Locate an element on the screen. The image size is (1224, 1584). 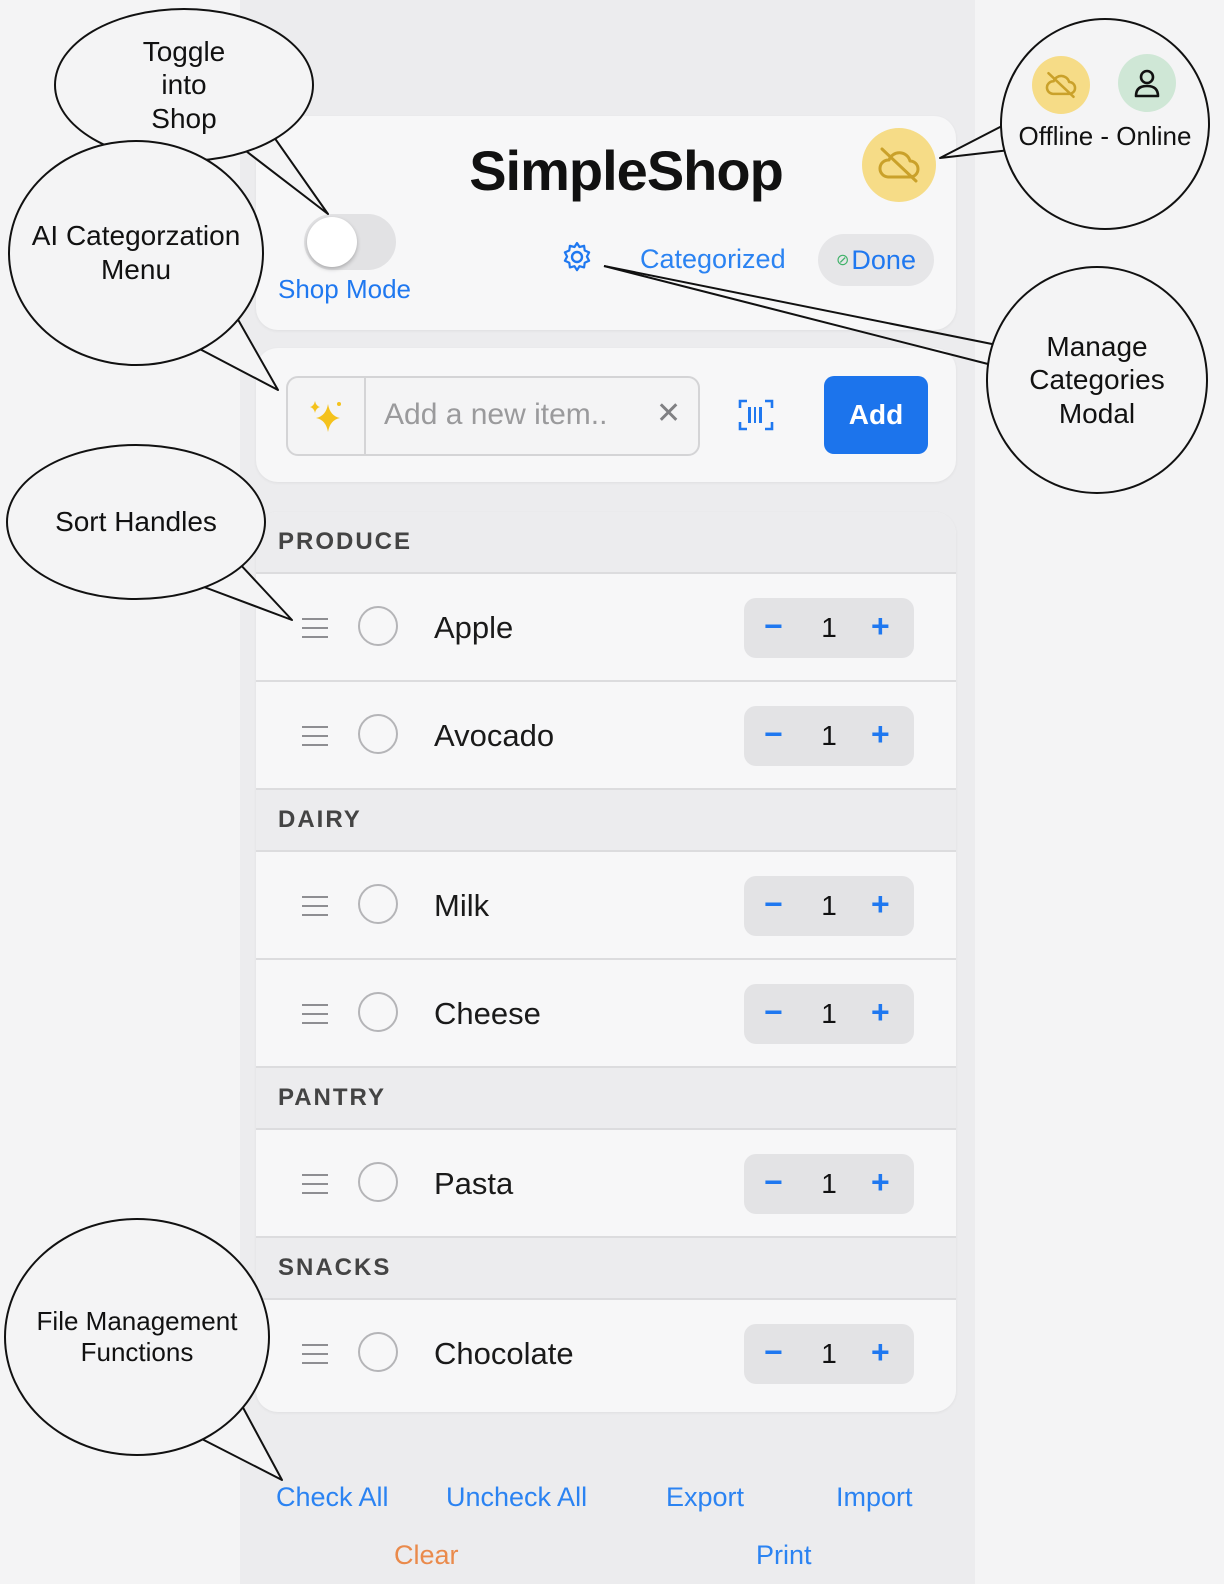
callout-offline-online: Offline - Online is located at coordinates (1105, 124).